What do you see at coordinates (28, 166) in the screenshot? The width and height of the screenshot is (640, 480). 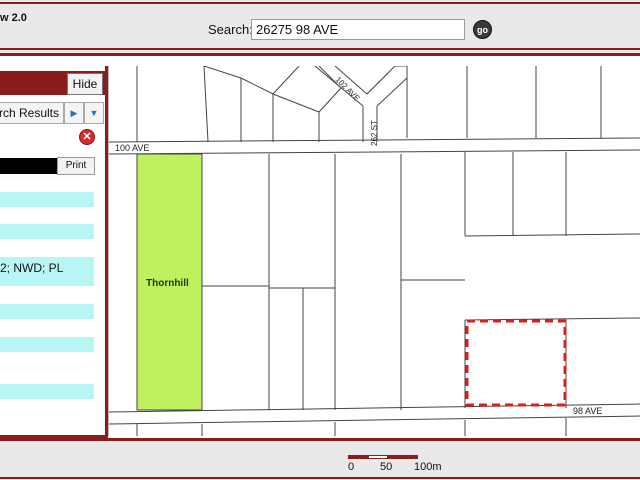 I see `result-header-bar` at bounding box center [28, 166].